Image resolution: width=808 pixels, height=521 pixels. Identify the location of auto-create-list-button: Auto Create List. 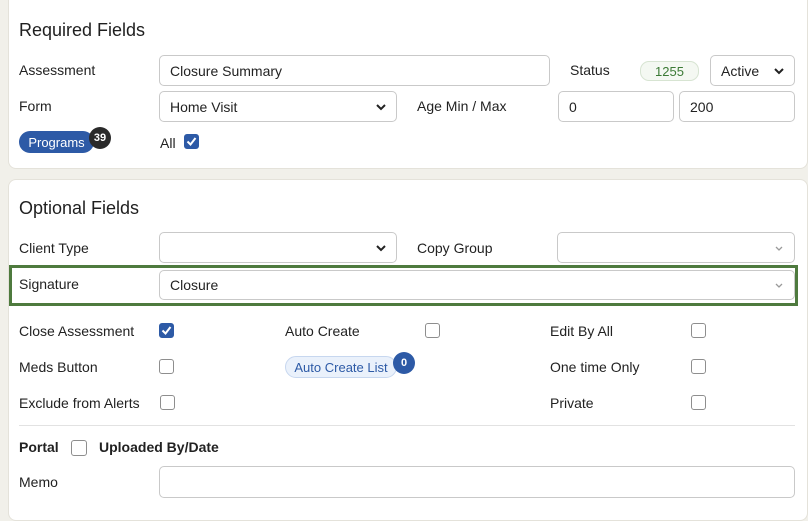
(341, 367).